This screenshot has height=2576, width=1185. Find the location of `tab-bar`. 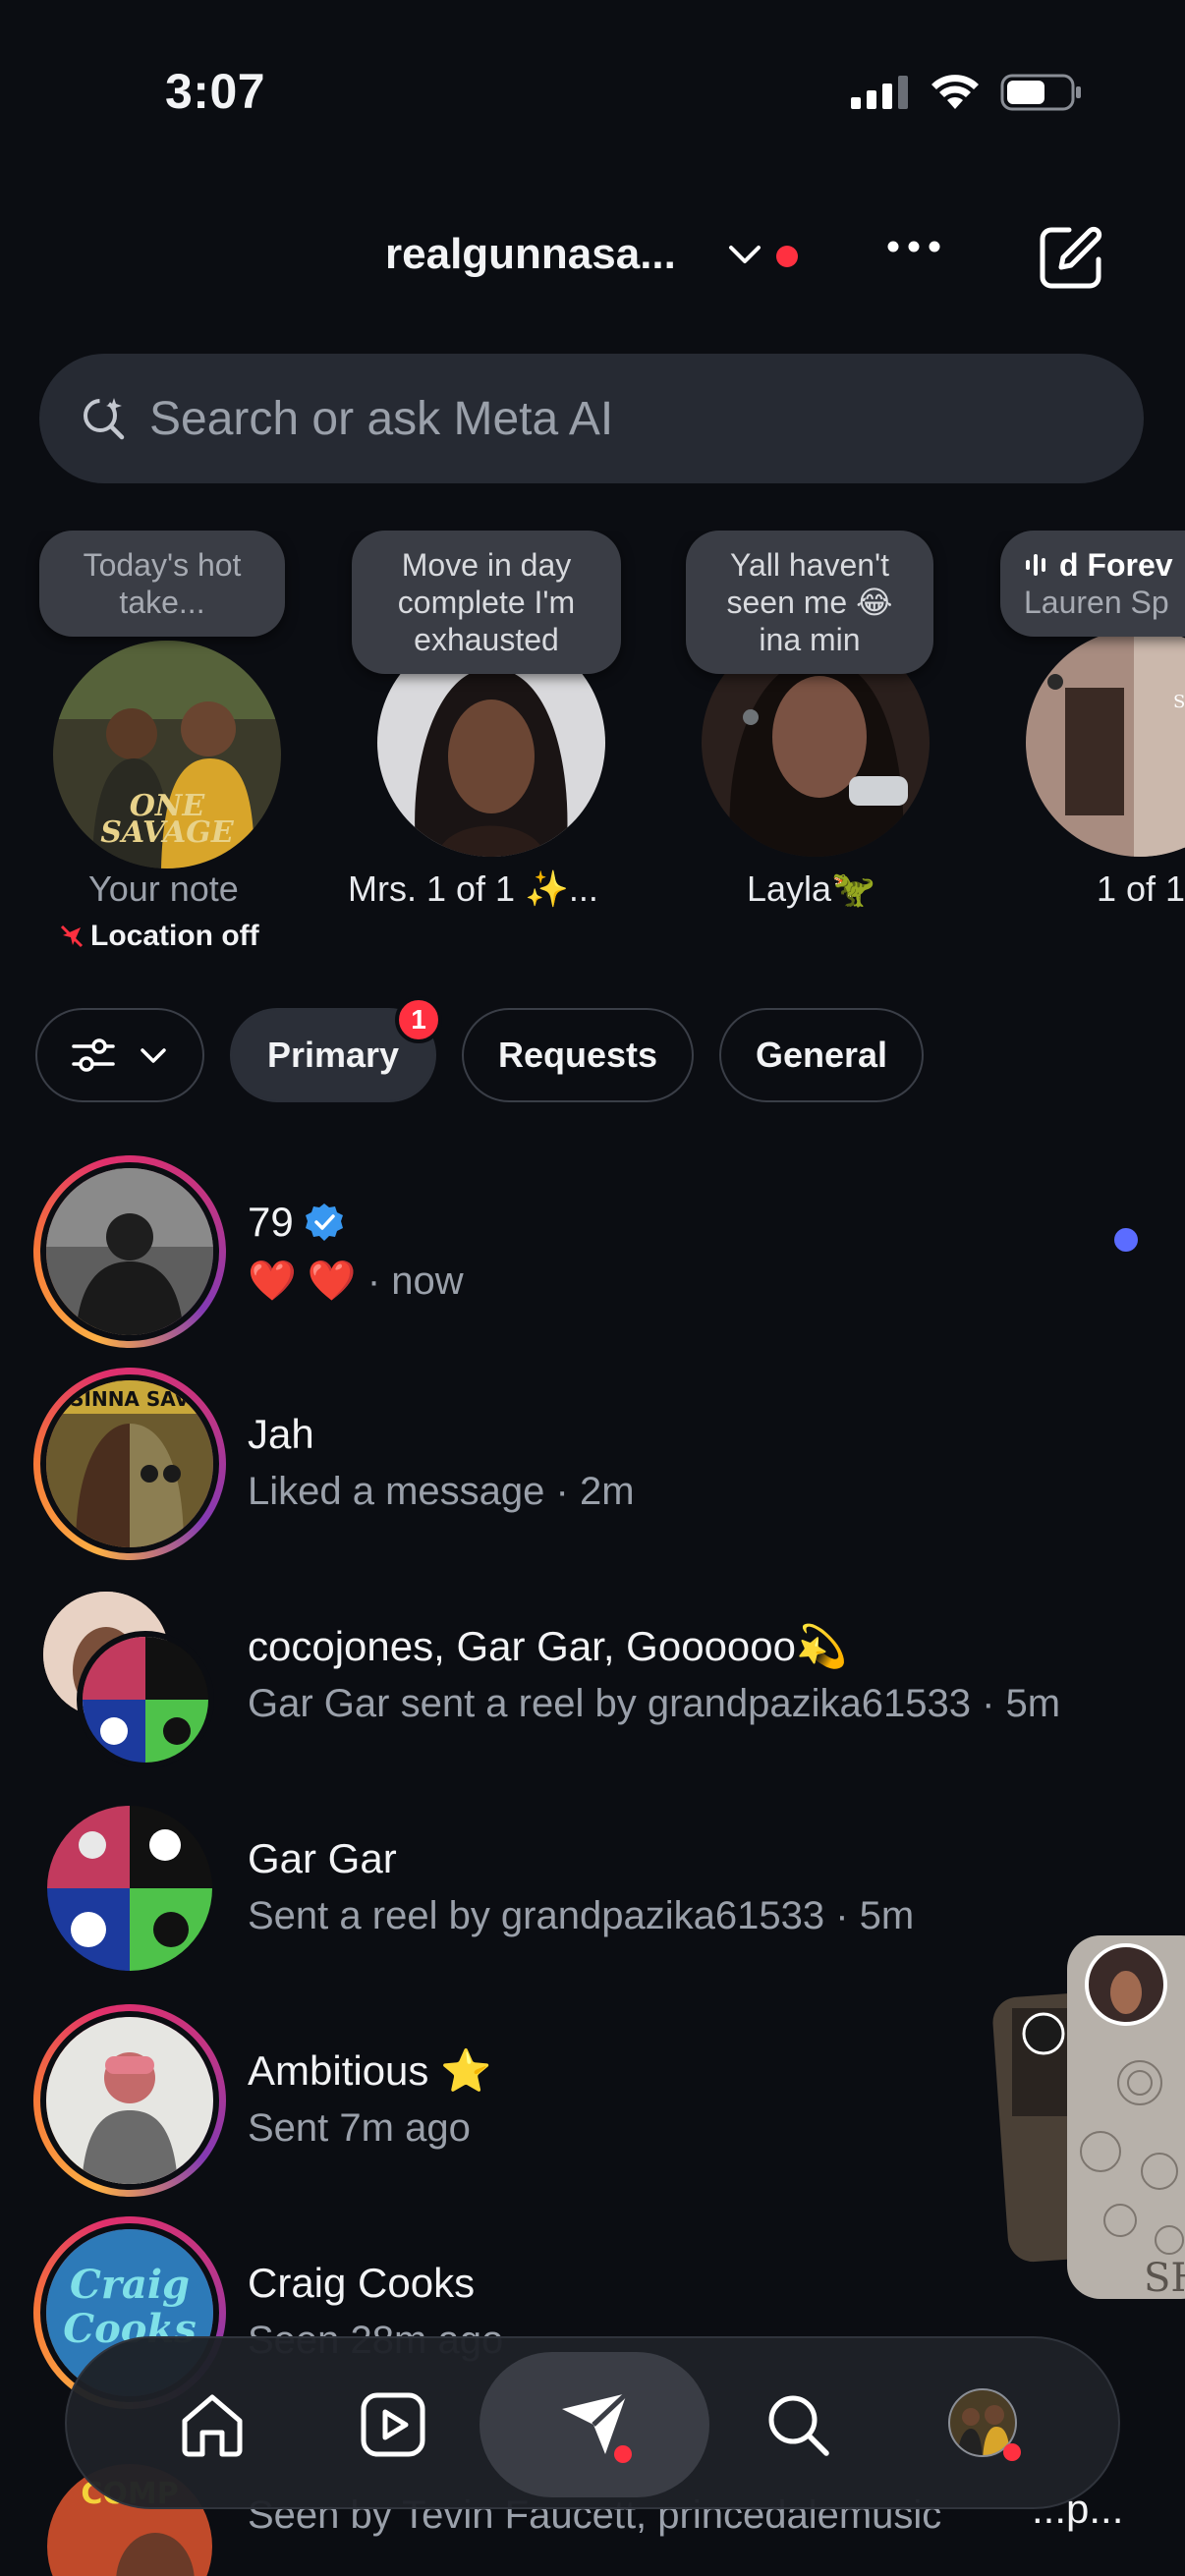

tab-bar is located at coordinates (592, 2422).